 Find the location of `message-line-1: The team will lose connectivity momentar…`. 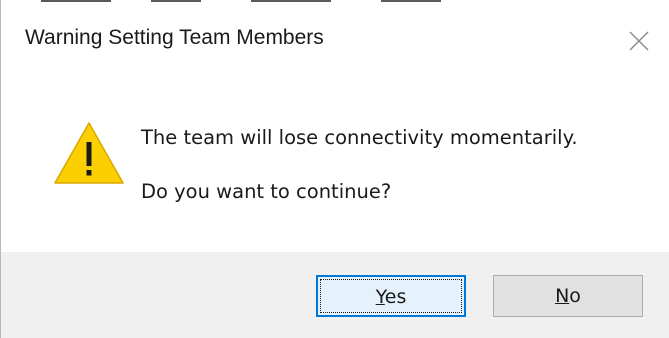

message-line-1: The team will lose connectivity momentar… is located at coordinates (359, 137).